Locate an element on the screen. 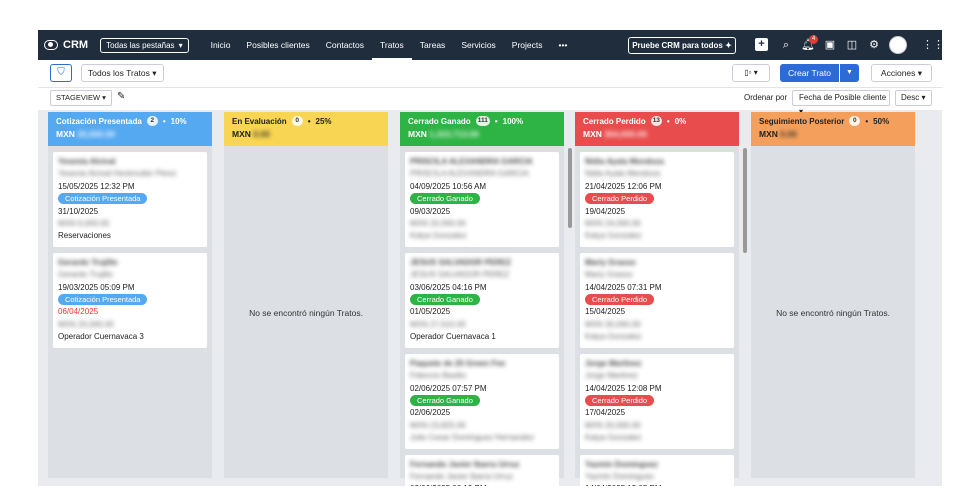 This screenshot has height=504, width=980. actions-label: Acciones is located at coordinates (898, 73).